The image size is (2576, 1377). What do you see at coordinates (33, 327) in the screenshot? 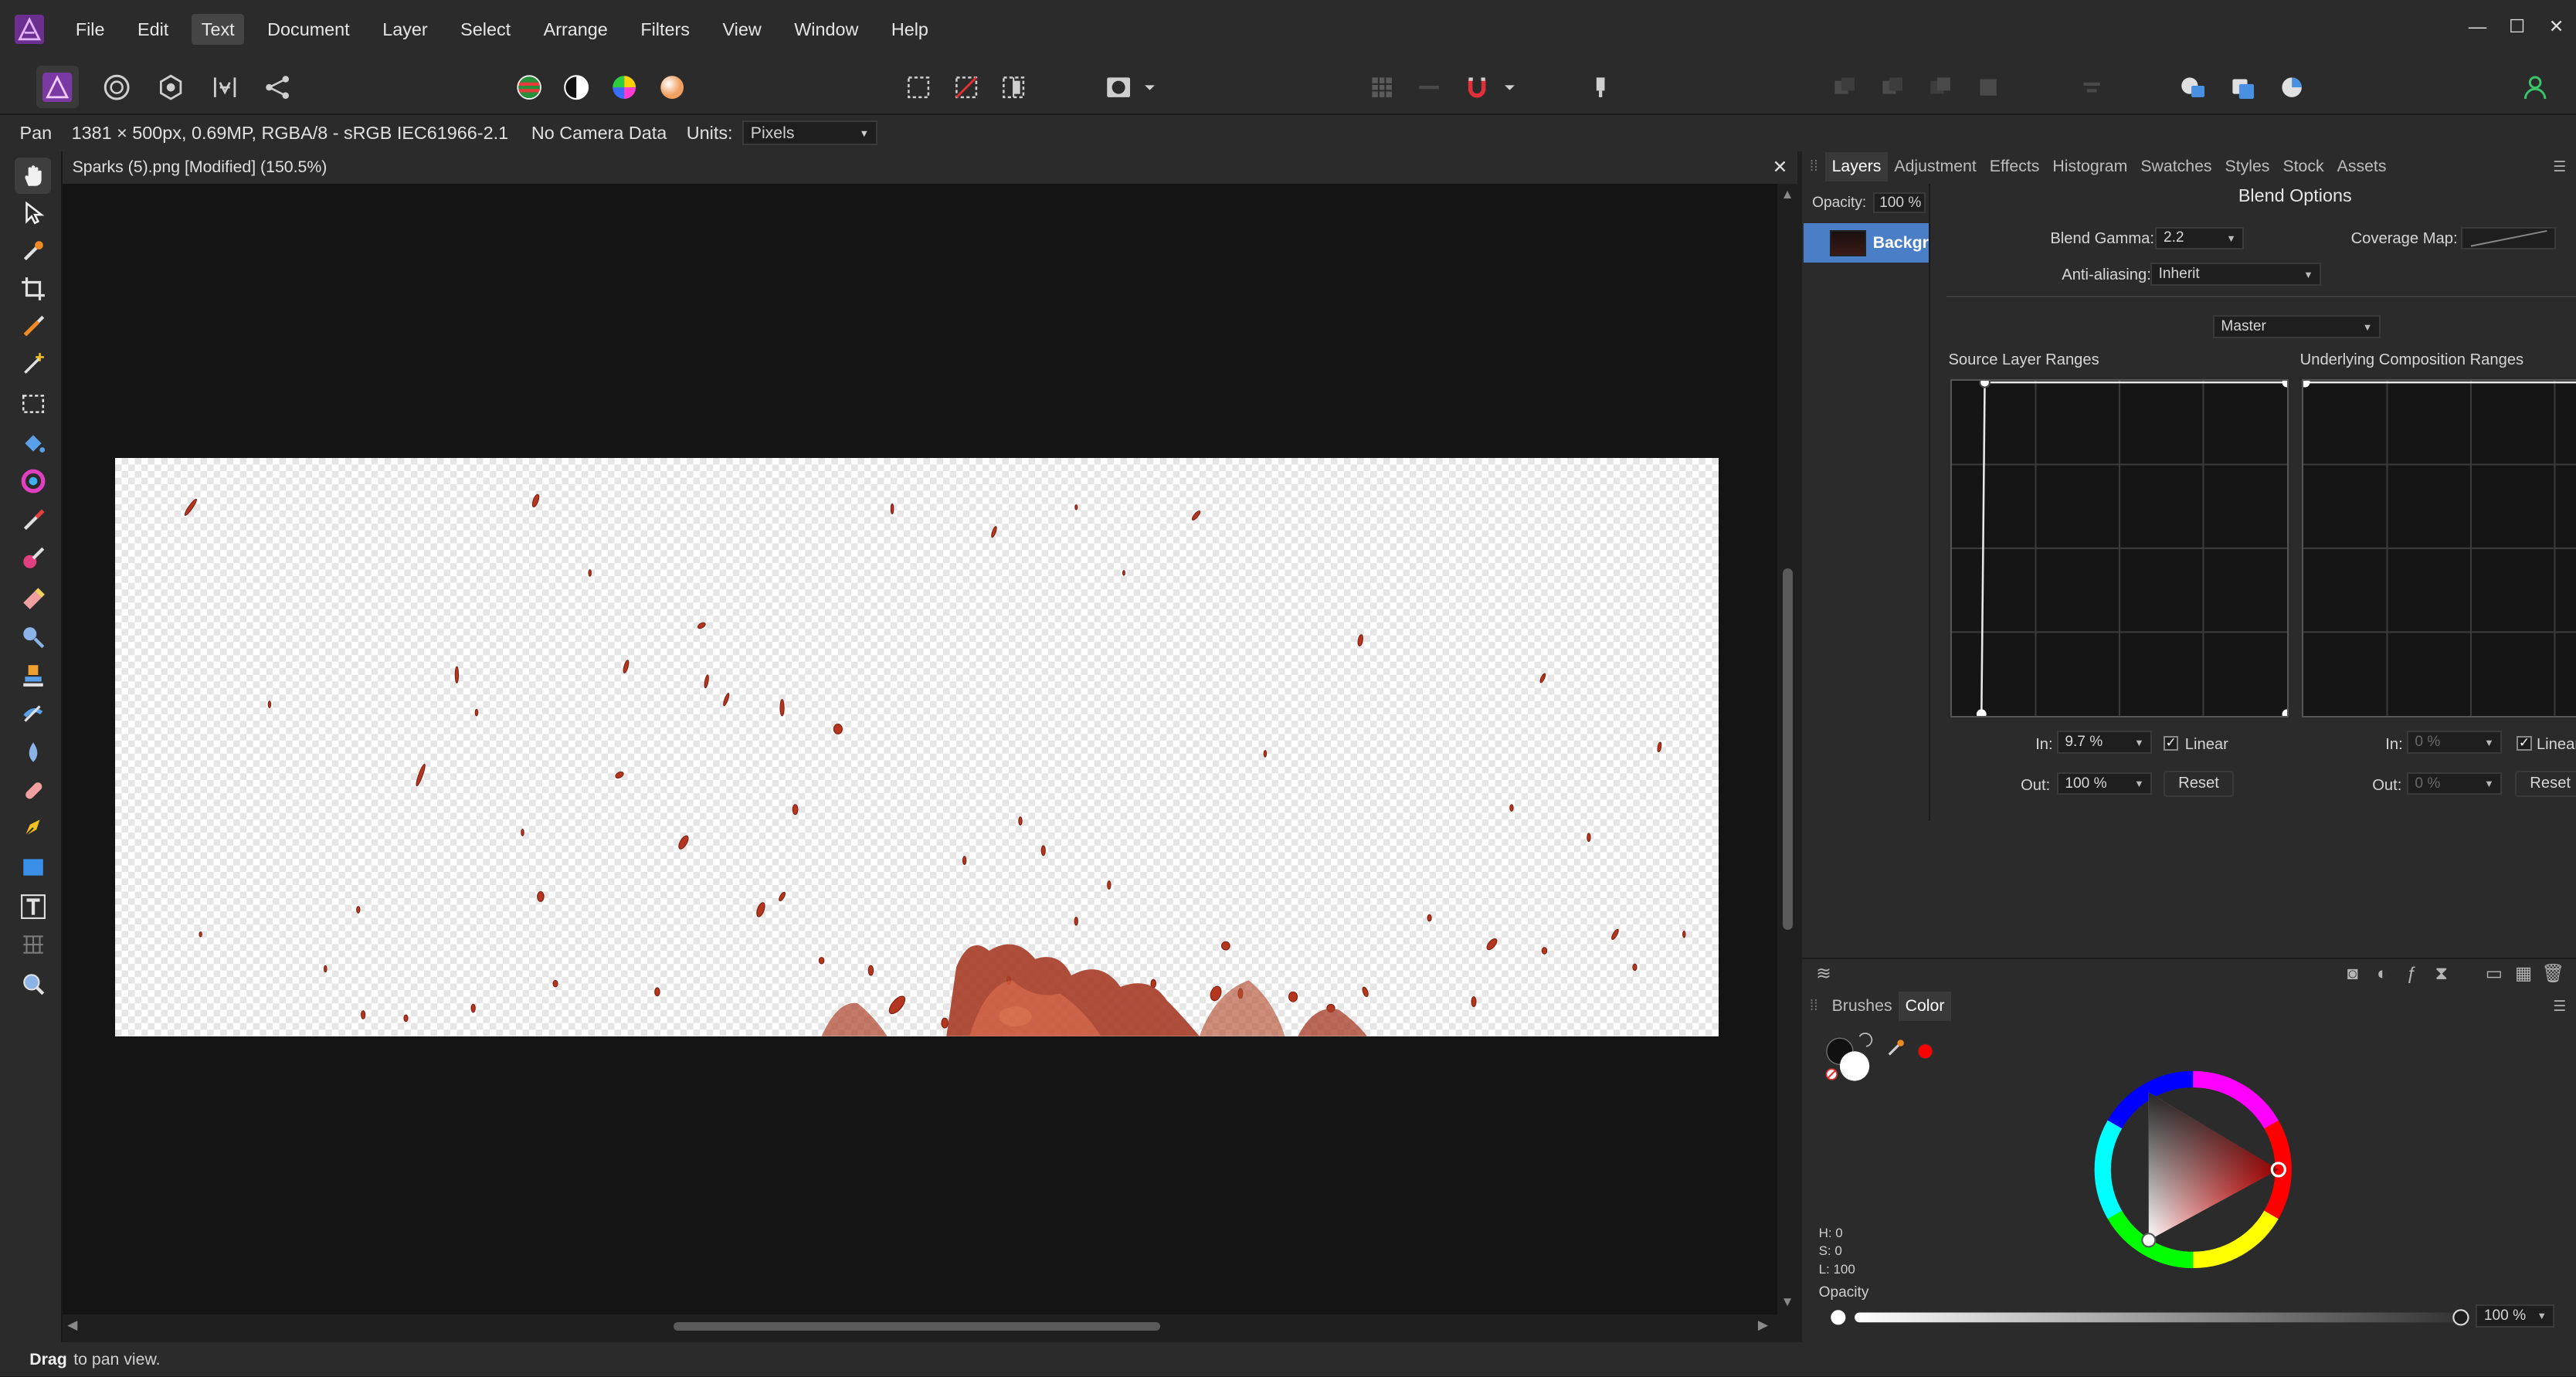
I see `selection-brush-tool-icon` at bounding box center [33, 327].